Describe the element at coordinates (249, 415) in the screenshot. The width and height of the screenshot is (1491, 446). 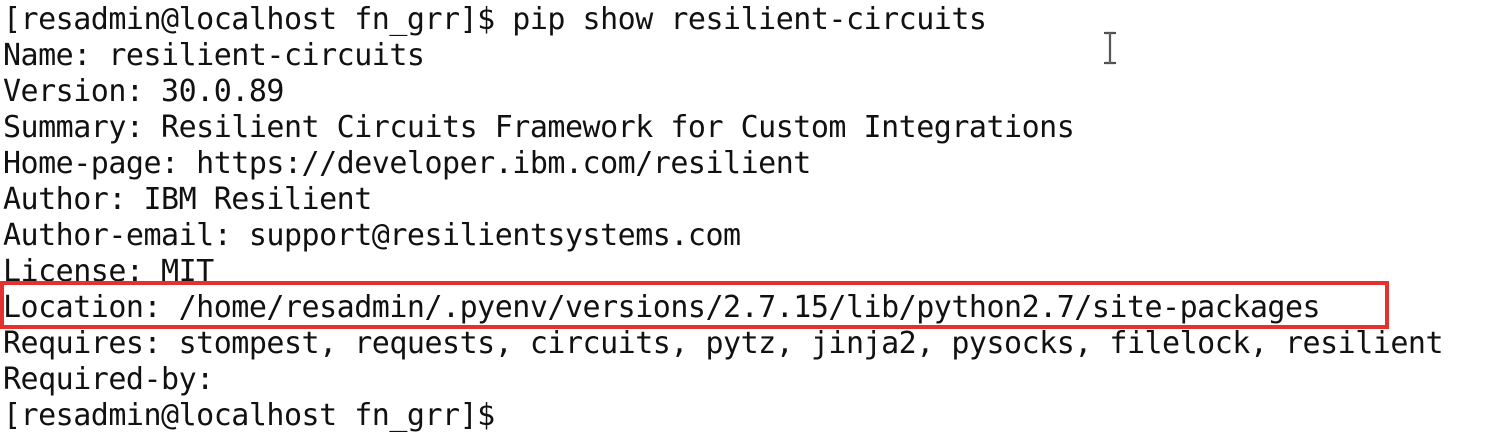
I see `shell-prompt-line: [resadmin@localhost fn_grr]$` at that location.